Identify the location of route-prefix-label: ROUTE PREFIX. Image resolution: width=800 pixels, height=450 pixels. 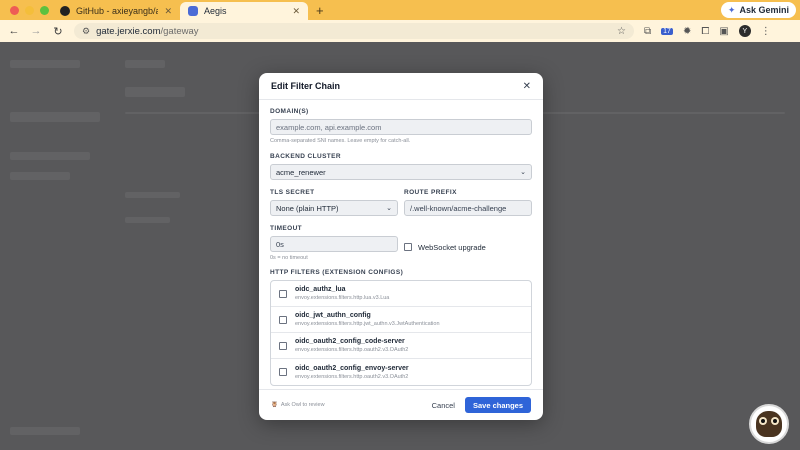
(430, 192).